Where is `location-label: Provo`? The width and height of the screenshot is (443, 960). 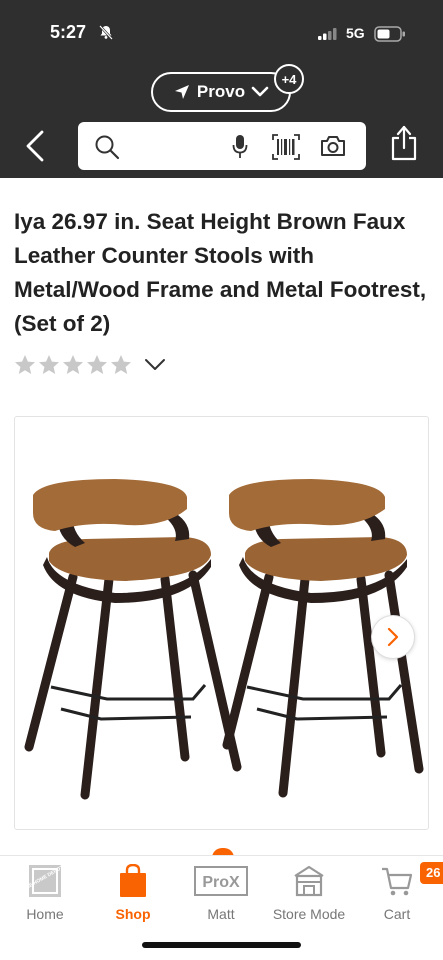 location-label: Provo is located at coordinates (221, 91).